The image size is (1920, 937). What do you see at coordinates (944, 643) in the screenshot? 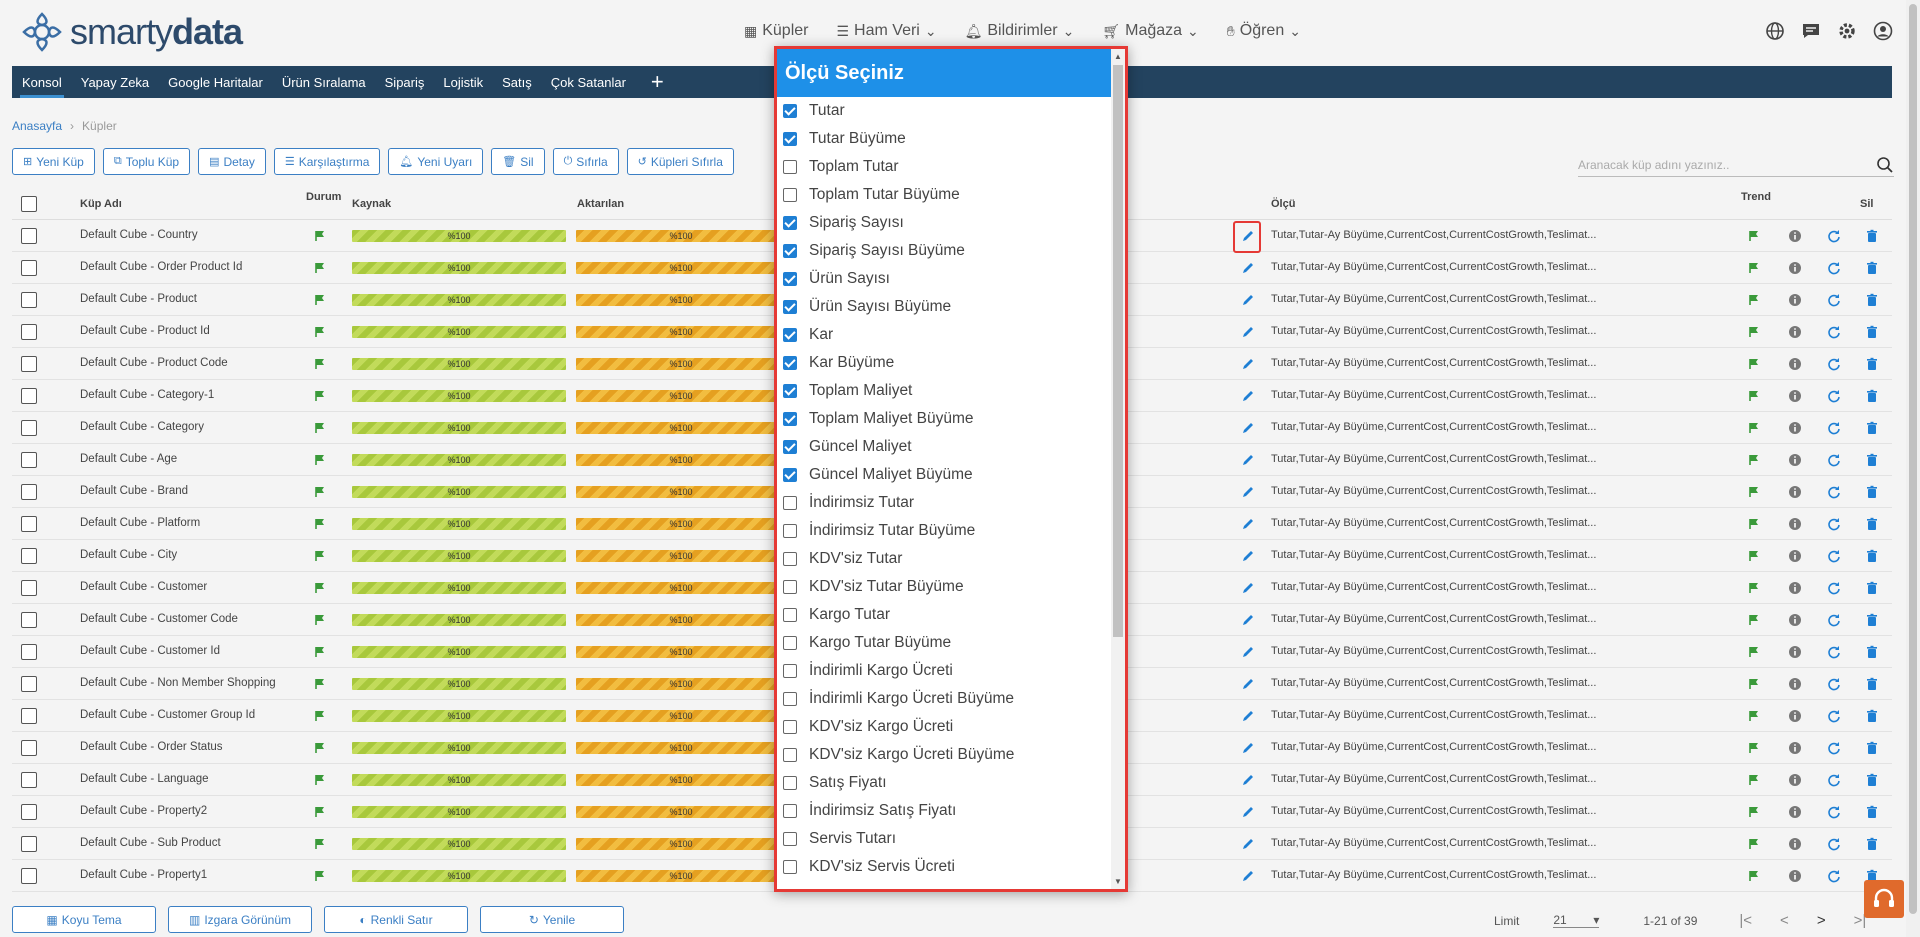
I see `measure-option: Kargo Tutar Büyüme` at bounding box center [944, 643].